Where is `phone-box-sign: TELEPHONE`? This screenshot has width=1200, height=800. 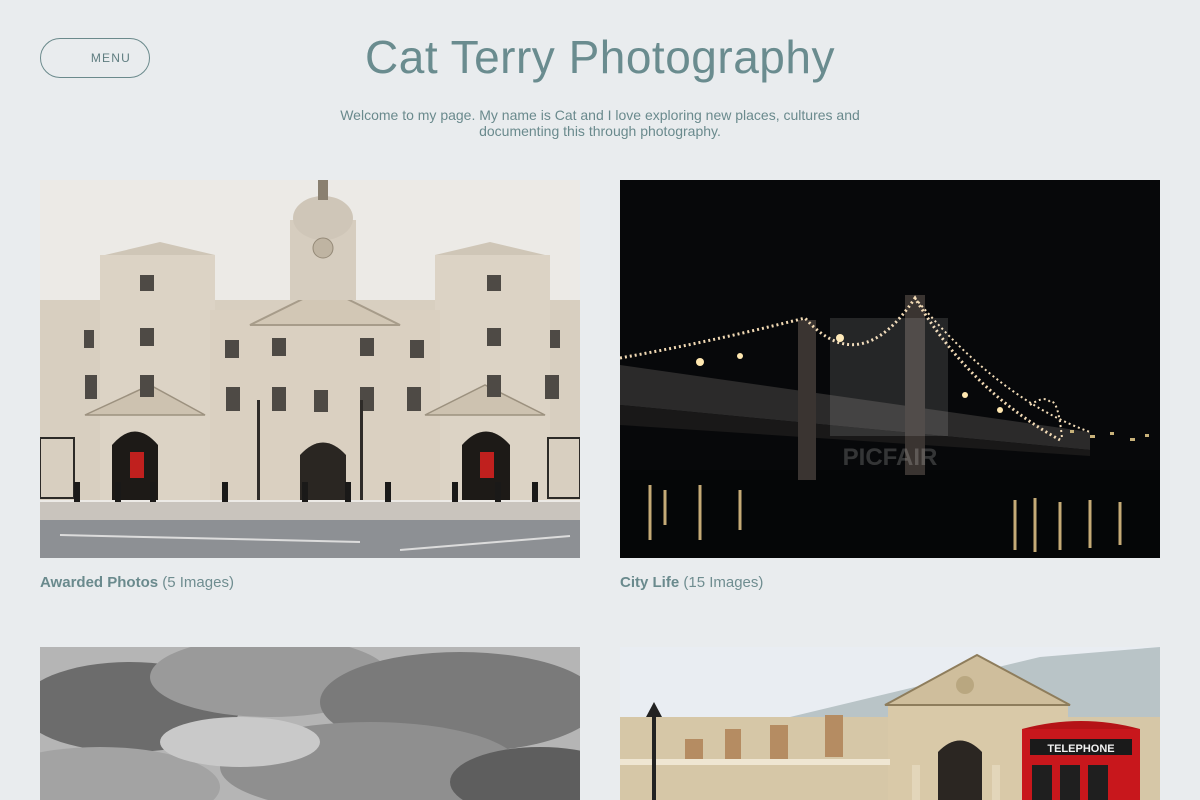
phone-box-sign: TELEPHONE is located at coordinates (1080, 749).